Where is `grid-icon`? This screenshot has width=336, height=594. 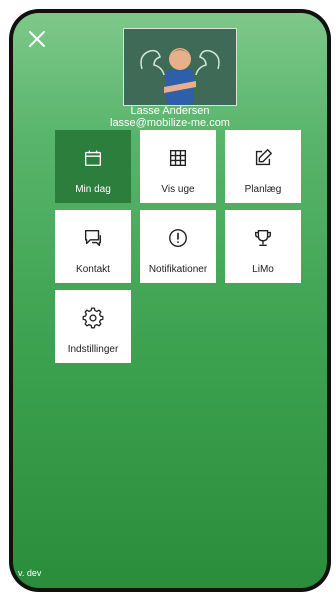 grid-icon is located at coordinates (178, 158).